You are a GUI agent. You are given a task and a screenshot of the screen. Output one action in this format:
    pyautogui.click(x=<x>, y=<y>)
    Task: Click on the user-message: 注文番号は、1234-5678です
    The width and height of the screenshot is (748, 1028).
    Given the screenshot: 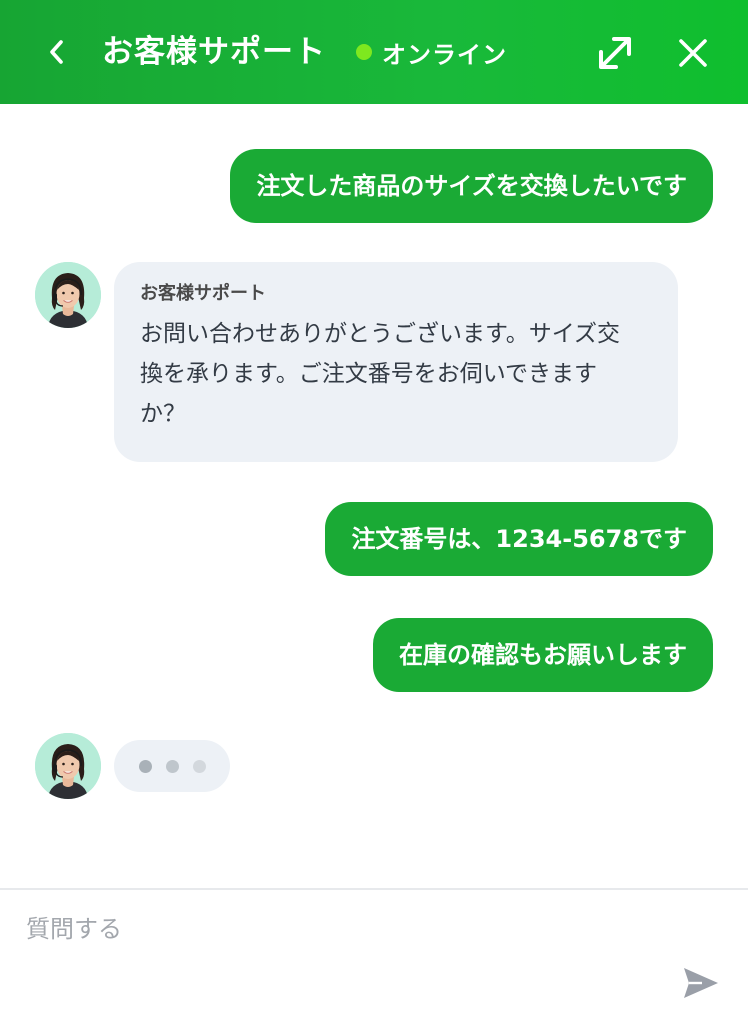 What is the action you would take?
    pyautogui.click(x=519, y=539)
    